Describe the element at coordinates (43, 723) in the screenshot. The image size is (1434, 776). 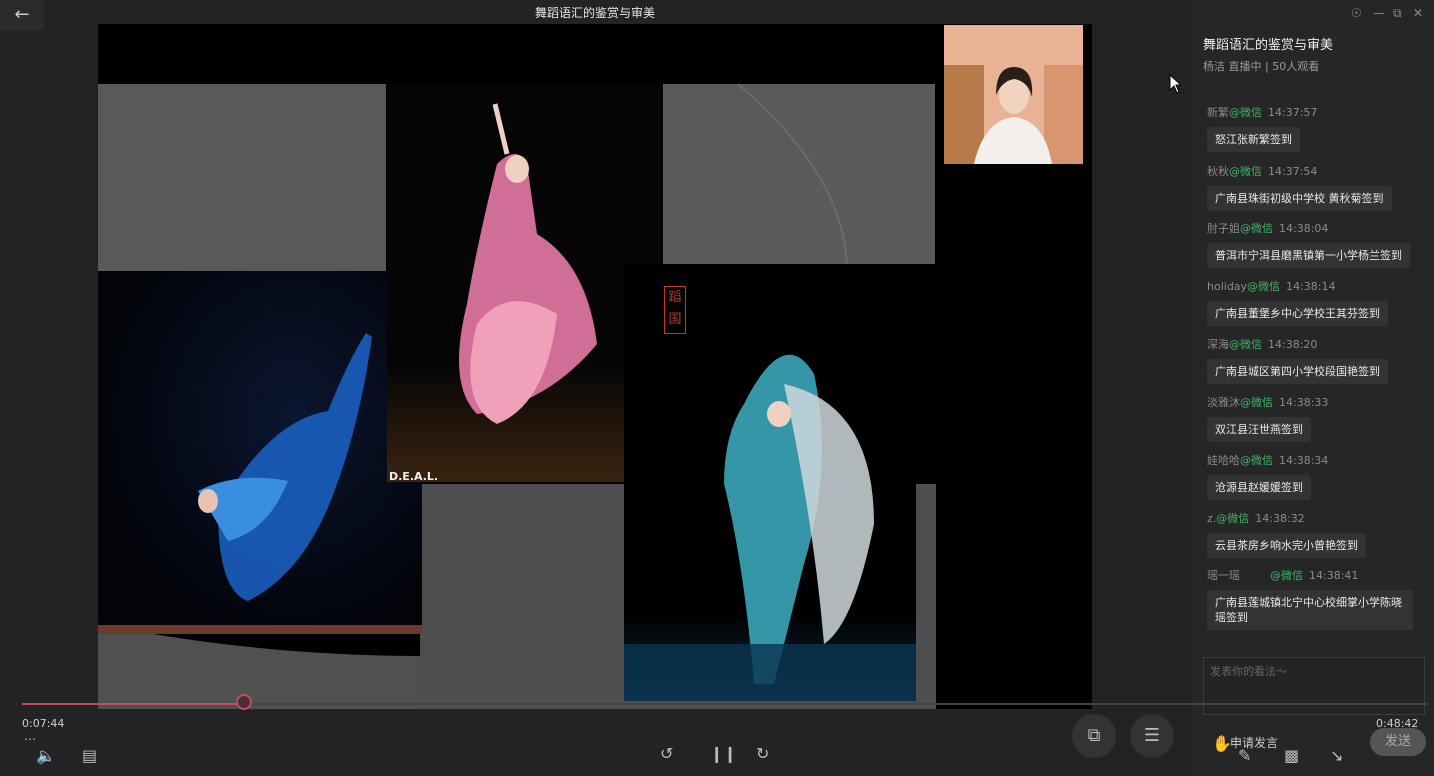
I see `current-time: 0:07:44` at that location.